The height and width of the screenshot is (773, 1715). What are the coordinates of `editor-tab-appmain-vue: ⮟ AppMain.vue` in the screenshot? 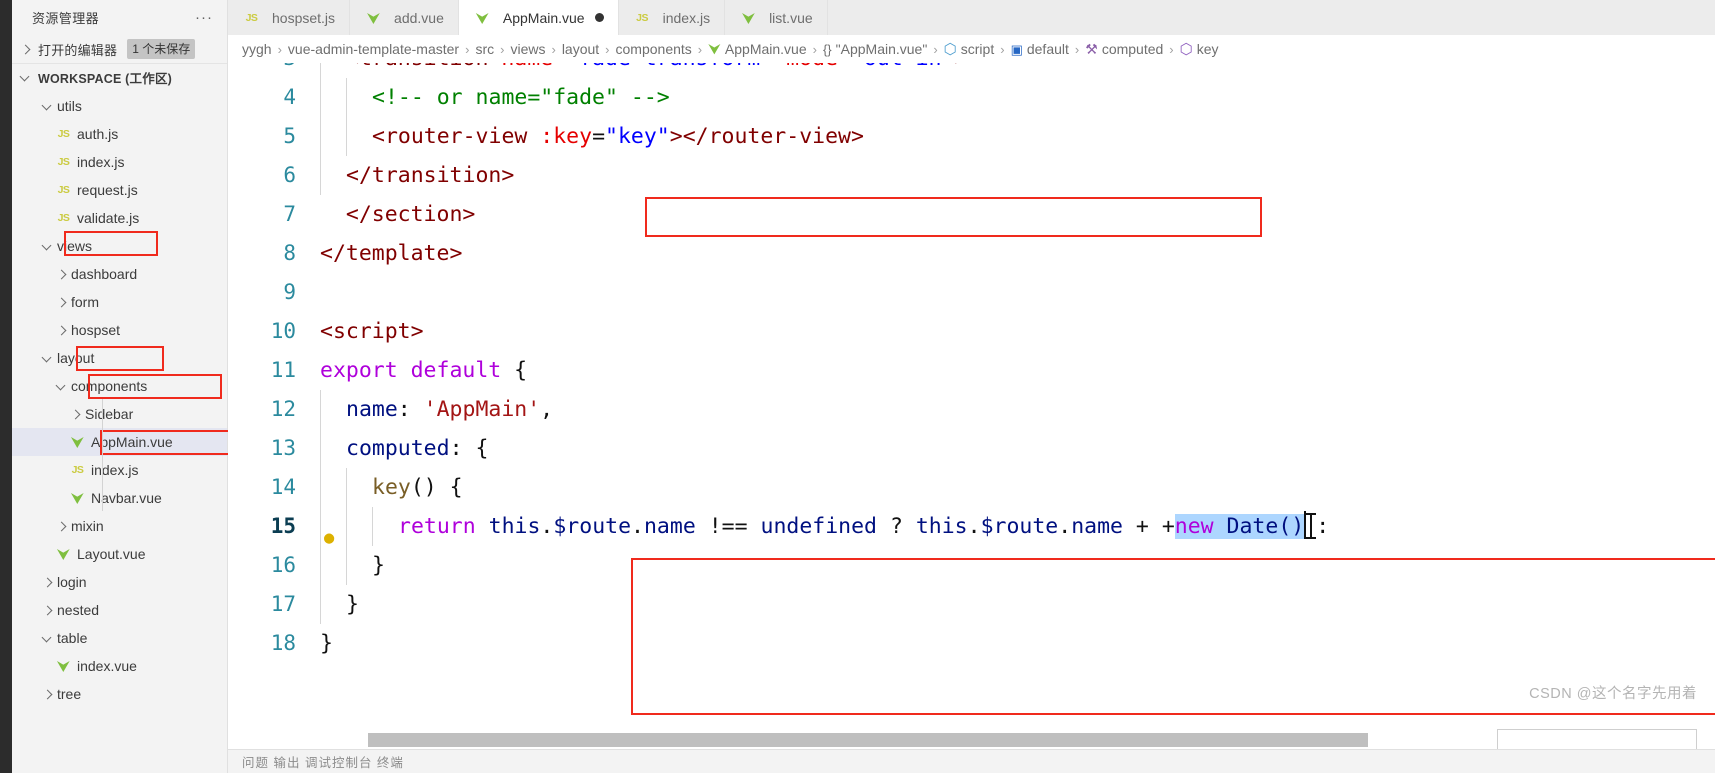 It's located at (538, 17).